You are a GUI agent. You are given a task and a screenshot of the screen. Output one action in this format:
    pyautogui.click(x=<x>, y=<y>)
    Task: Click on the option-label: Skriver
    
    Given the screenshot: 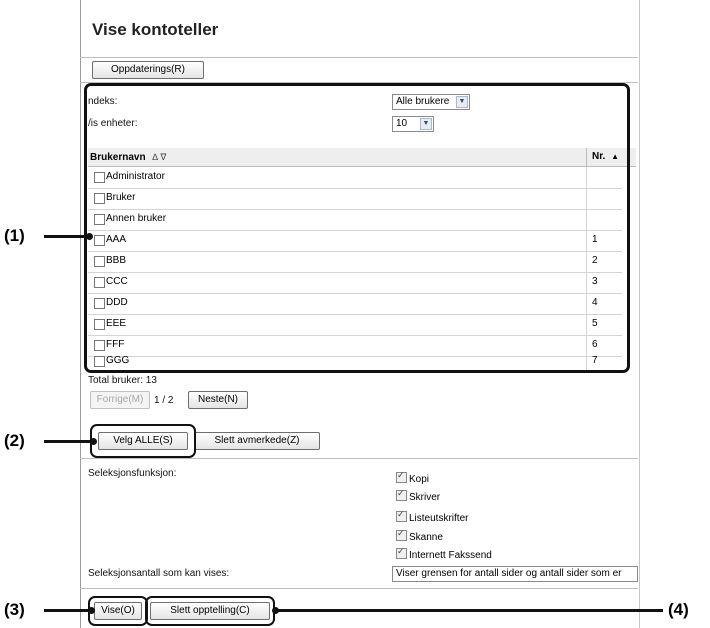 What is the action you would take?
    pyautogui.click(x=425, y=497)
    